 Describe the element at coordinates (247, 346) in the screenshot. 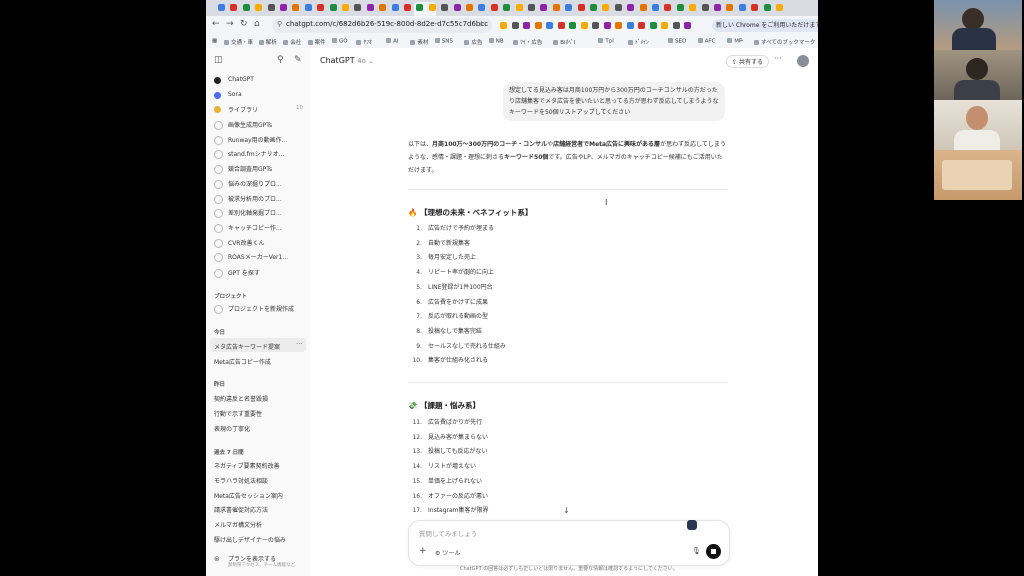

I see `chat-history-item: メタ広告キーワード提案` at that location.